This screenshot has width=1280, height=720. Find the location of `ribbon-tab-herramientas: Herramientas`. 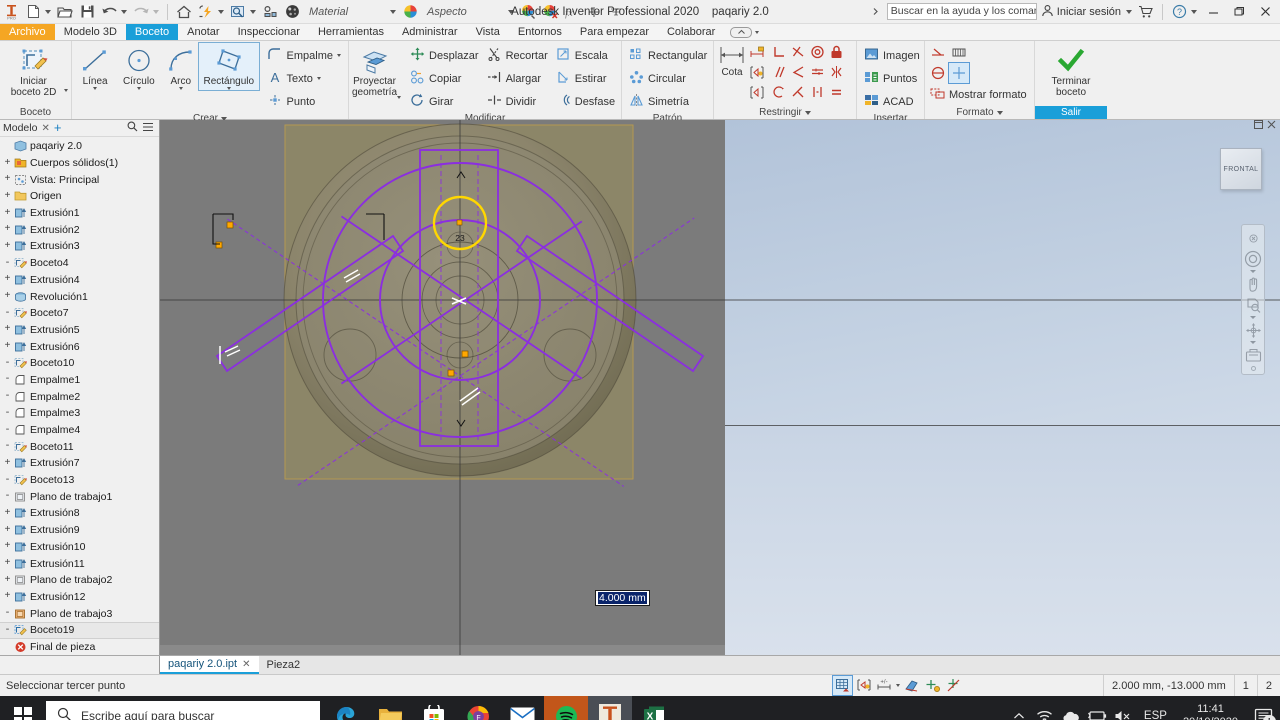

ribbon-tab-herramientas: Herramientas is located at coordinates (351, 32).